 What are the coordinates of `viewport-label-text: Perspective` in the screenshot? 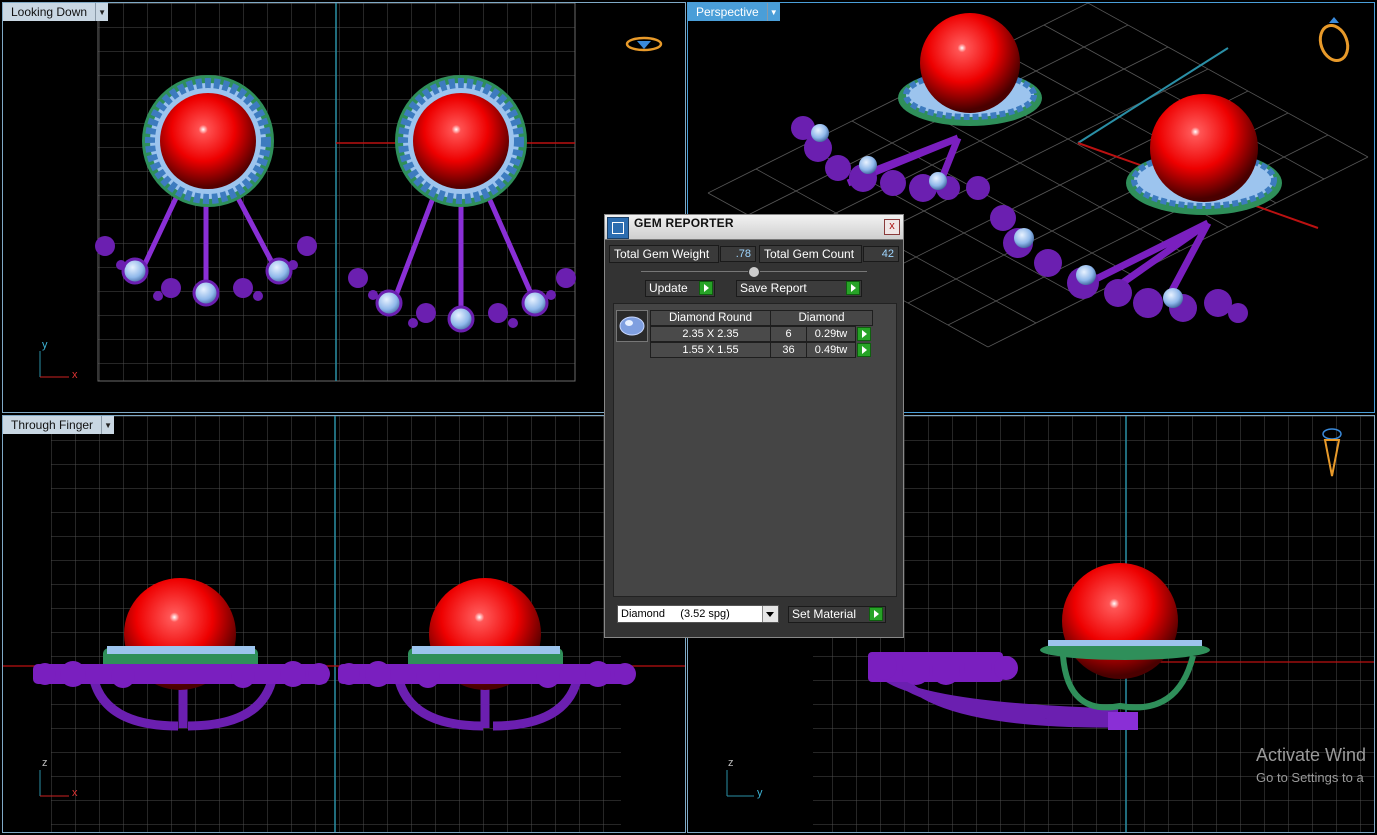 It's located at (727, 12).